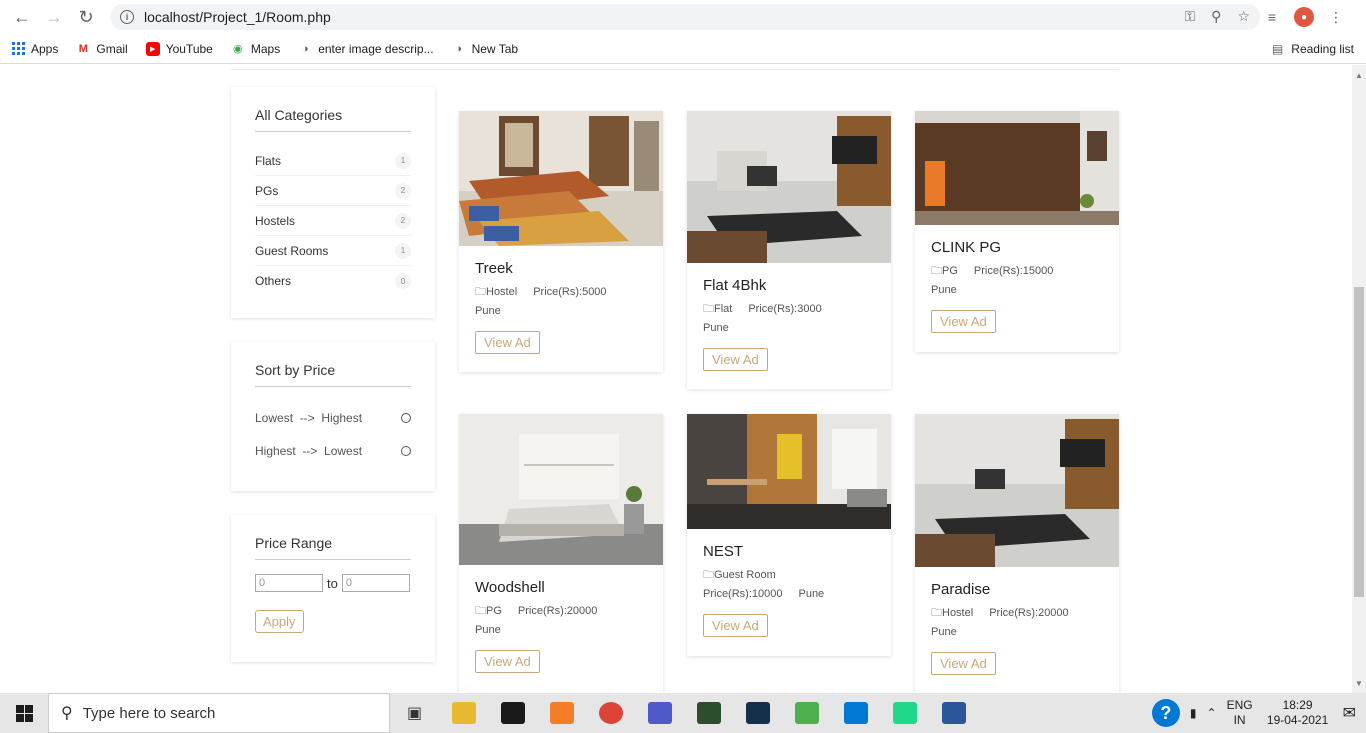 Image resolution: width=1366 pixels, height=733 pixels. I want to click on category-item: Others 0, so click(333, 281).